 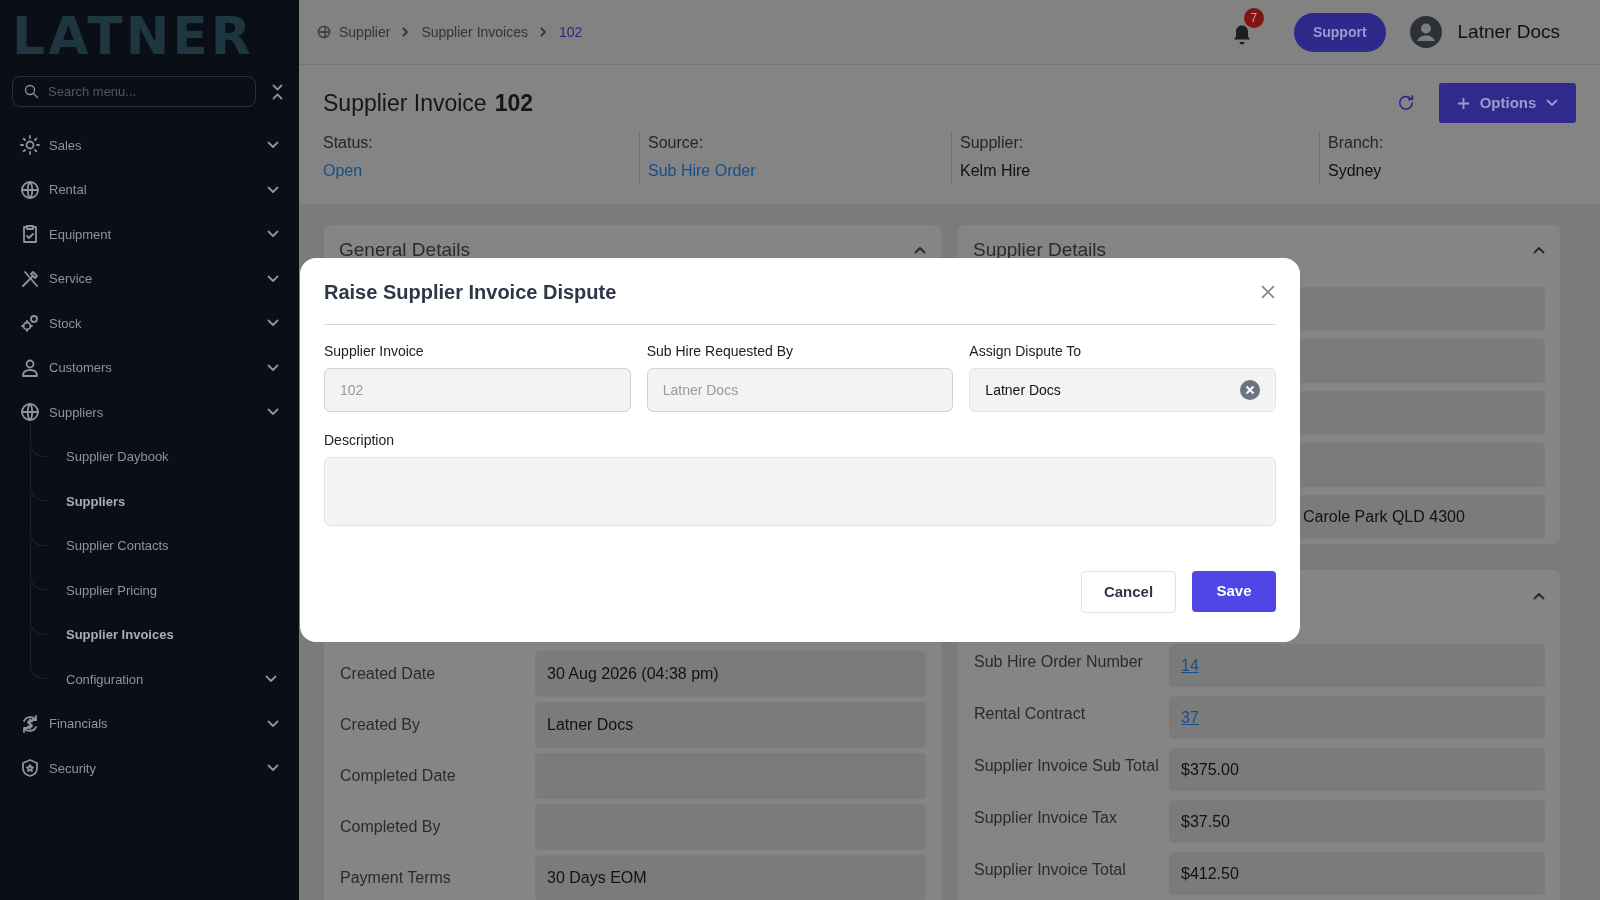 What do you see at coordinates (730, 877) in the screenshot?
I see `field-value: 30 Days EOM` at bounding box center [730, 877].